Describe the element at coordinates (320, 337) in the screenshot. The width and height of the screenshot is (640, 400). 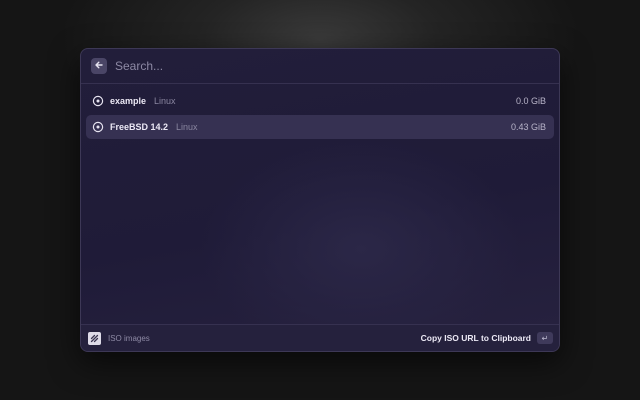
I see `action-bar: ISO images Copy ISO URL to Clipboard ↵` at that location.